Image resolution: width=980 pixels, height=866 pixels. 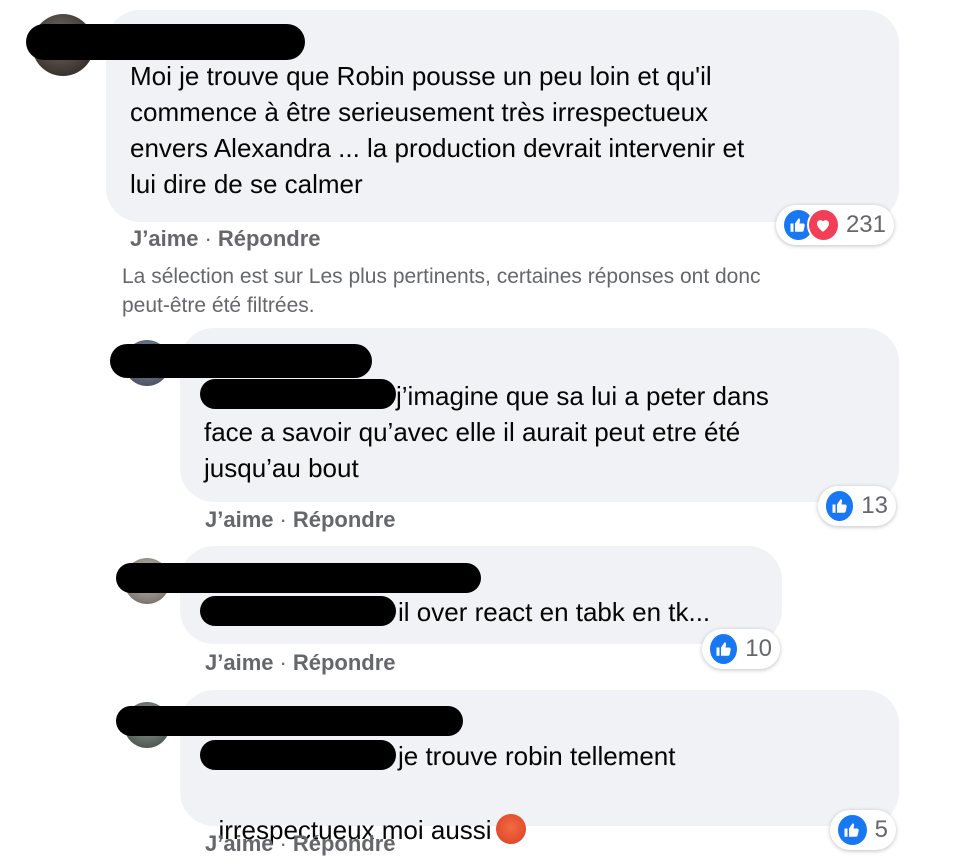 I want to click on comment-actions: J’aime · Répondre, so click(x=225, y=239).